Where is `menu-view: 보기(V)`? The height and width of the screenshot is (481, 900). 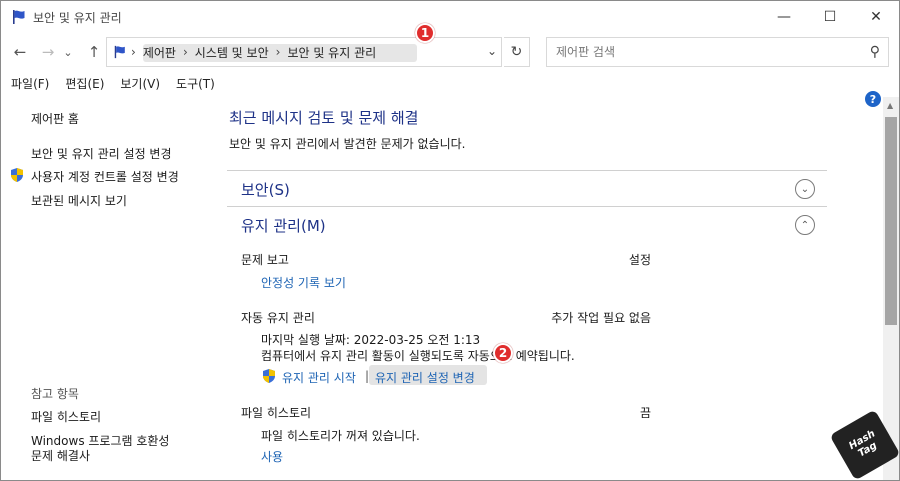
menu-view: 보기(V) is located at coordinates (138, 84).